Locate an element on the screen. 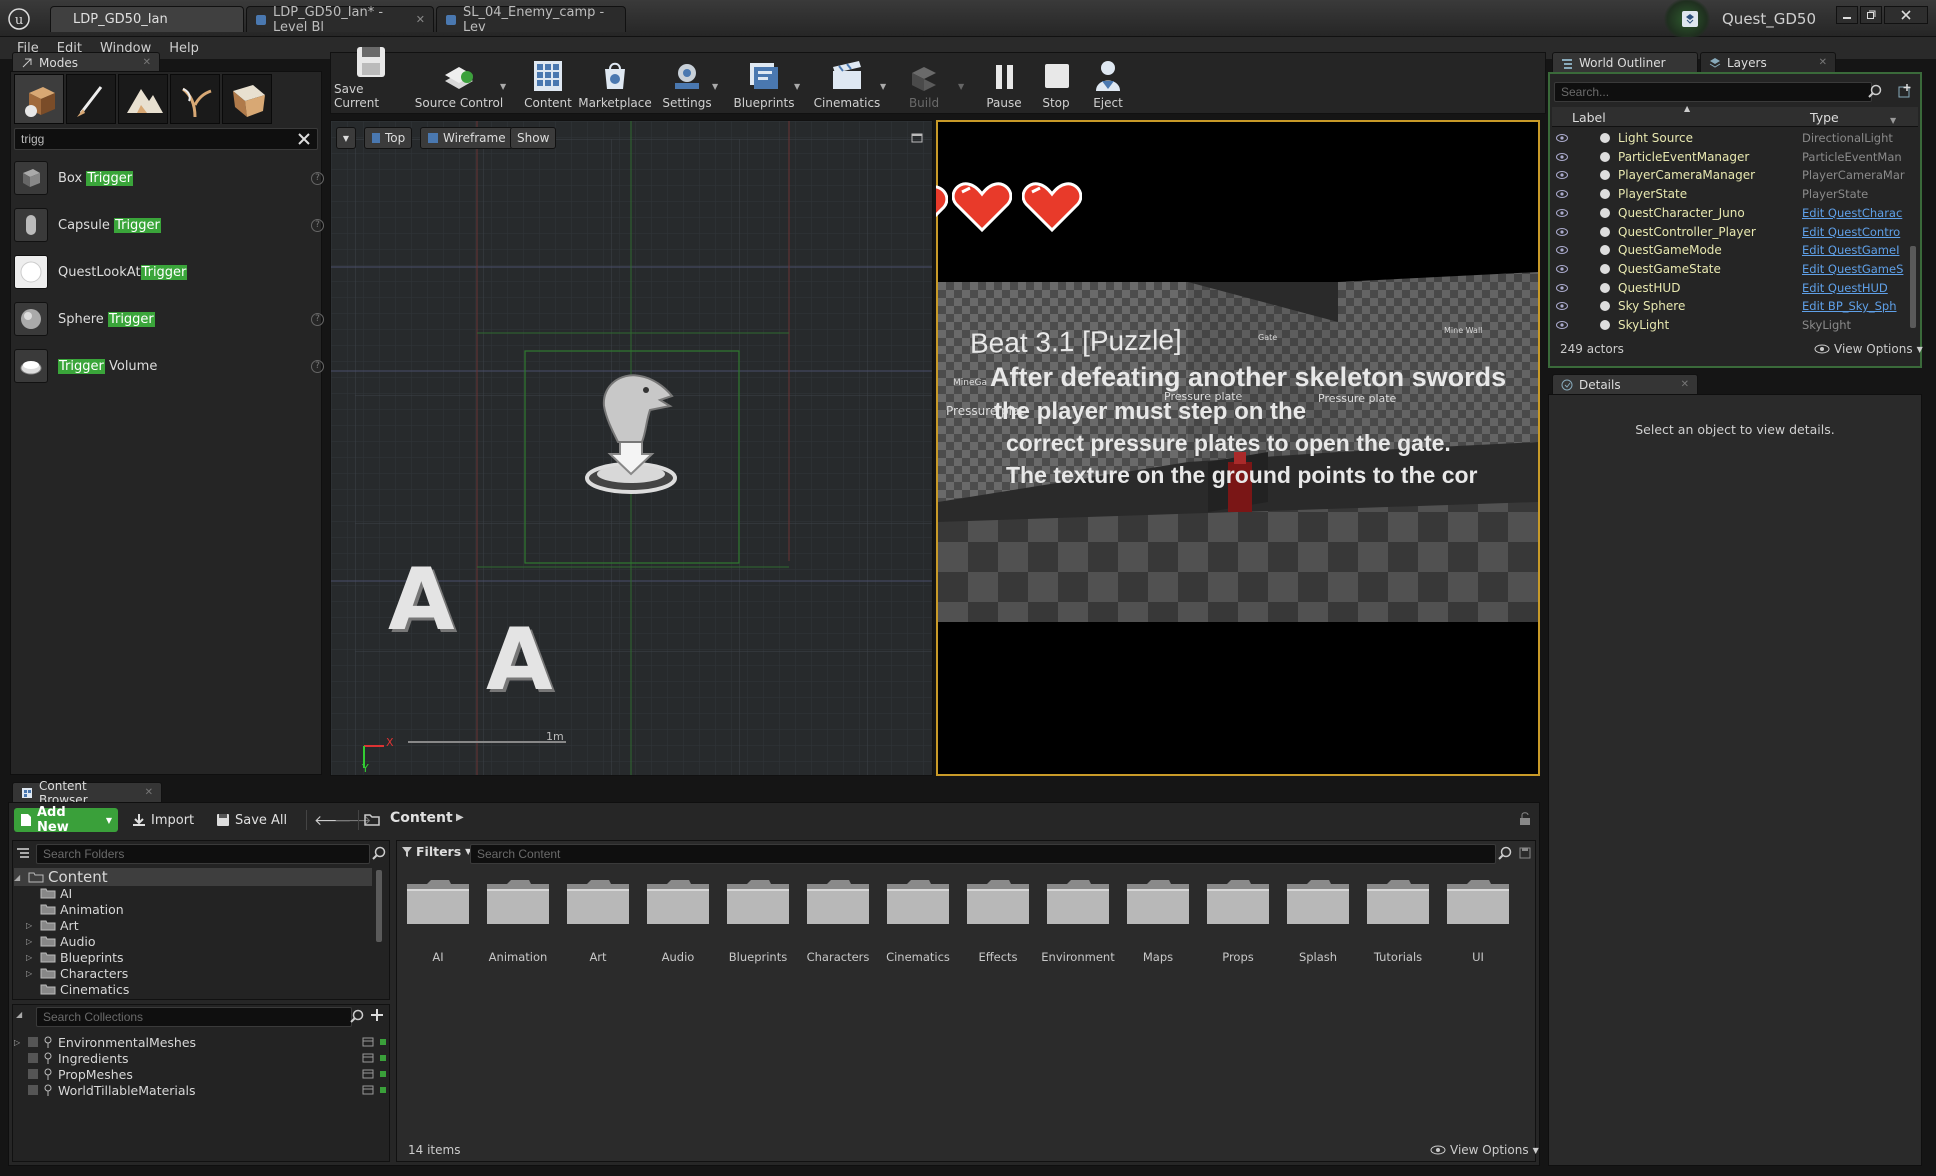 The image size is (1936, 1176). close-window-icon is located at coordinates (1906, 15).